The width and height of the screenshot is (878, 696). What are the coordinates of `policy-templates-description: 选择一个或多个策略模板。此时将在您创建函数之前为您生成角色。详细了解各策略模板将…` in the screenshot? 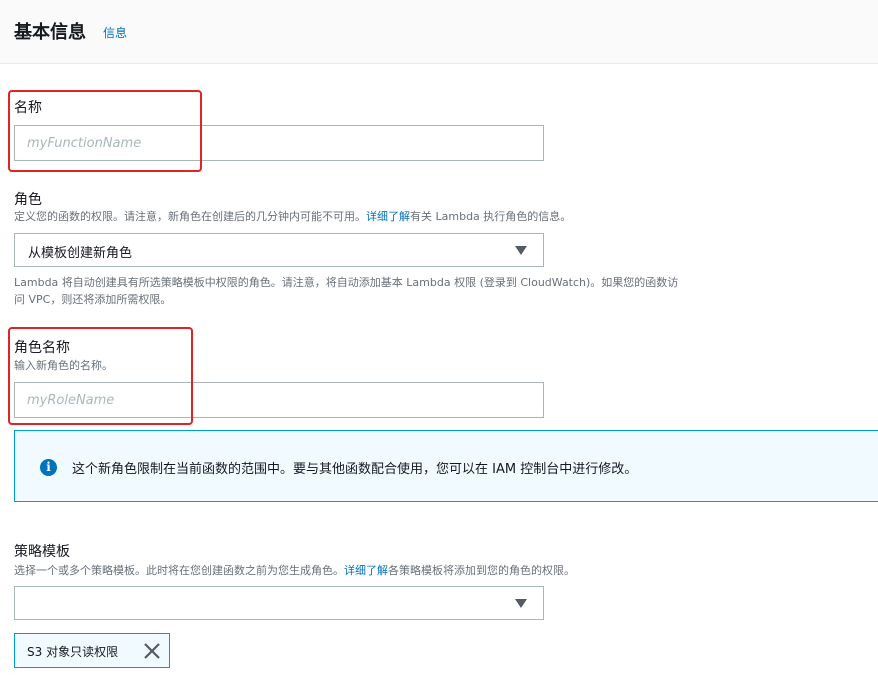 It's located at (294, 570).